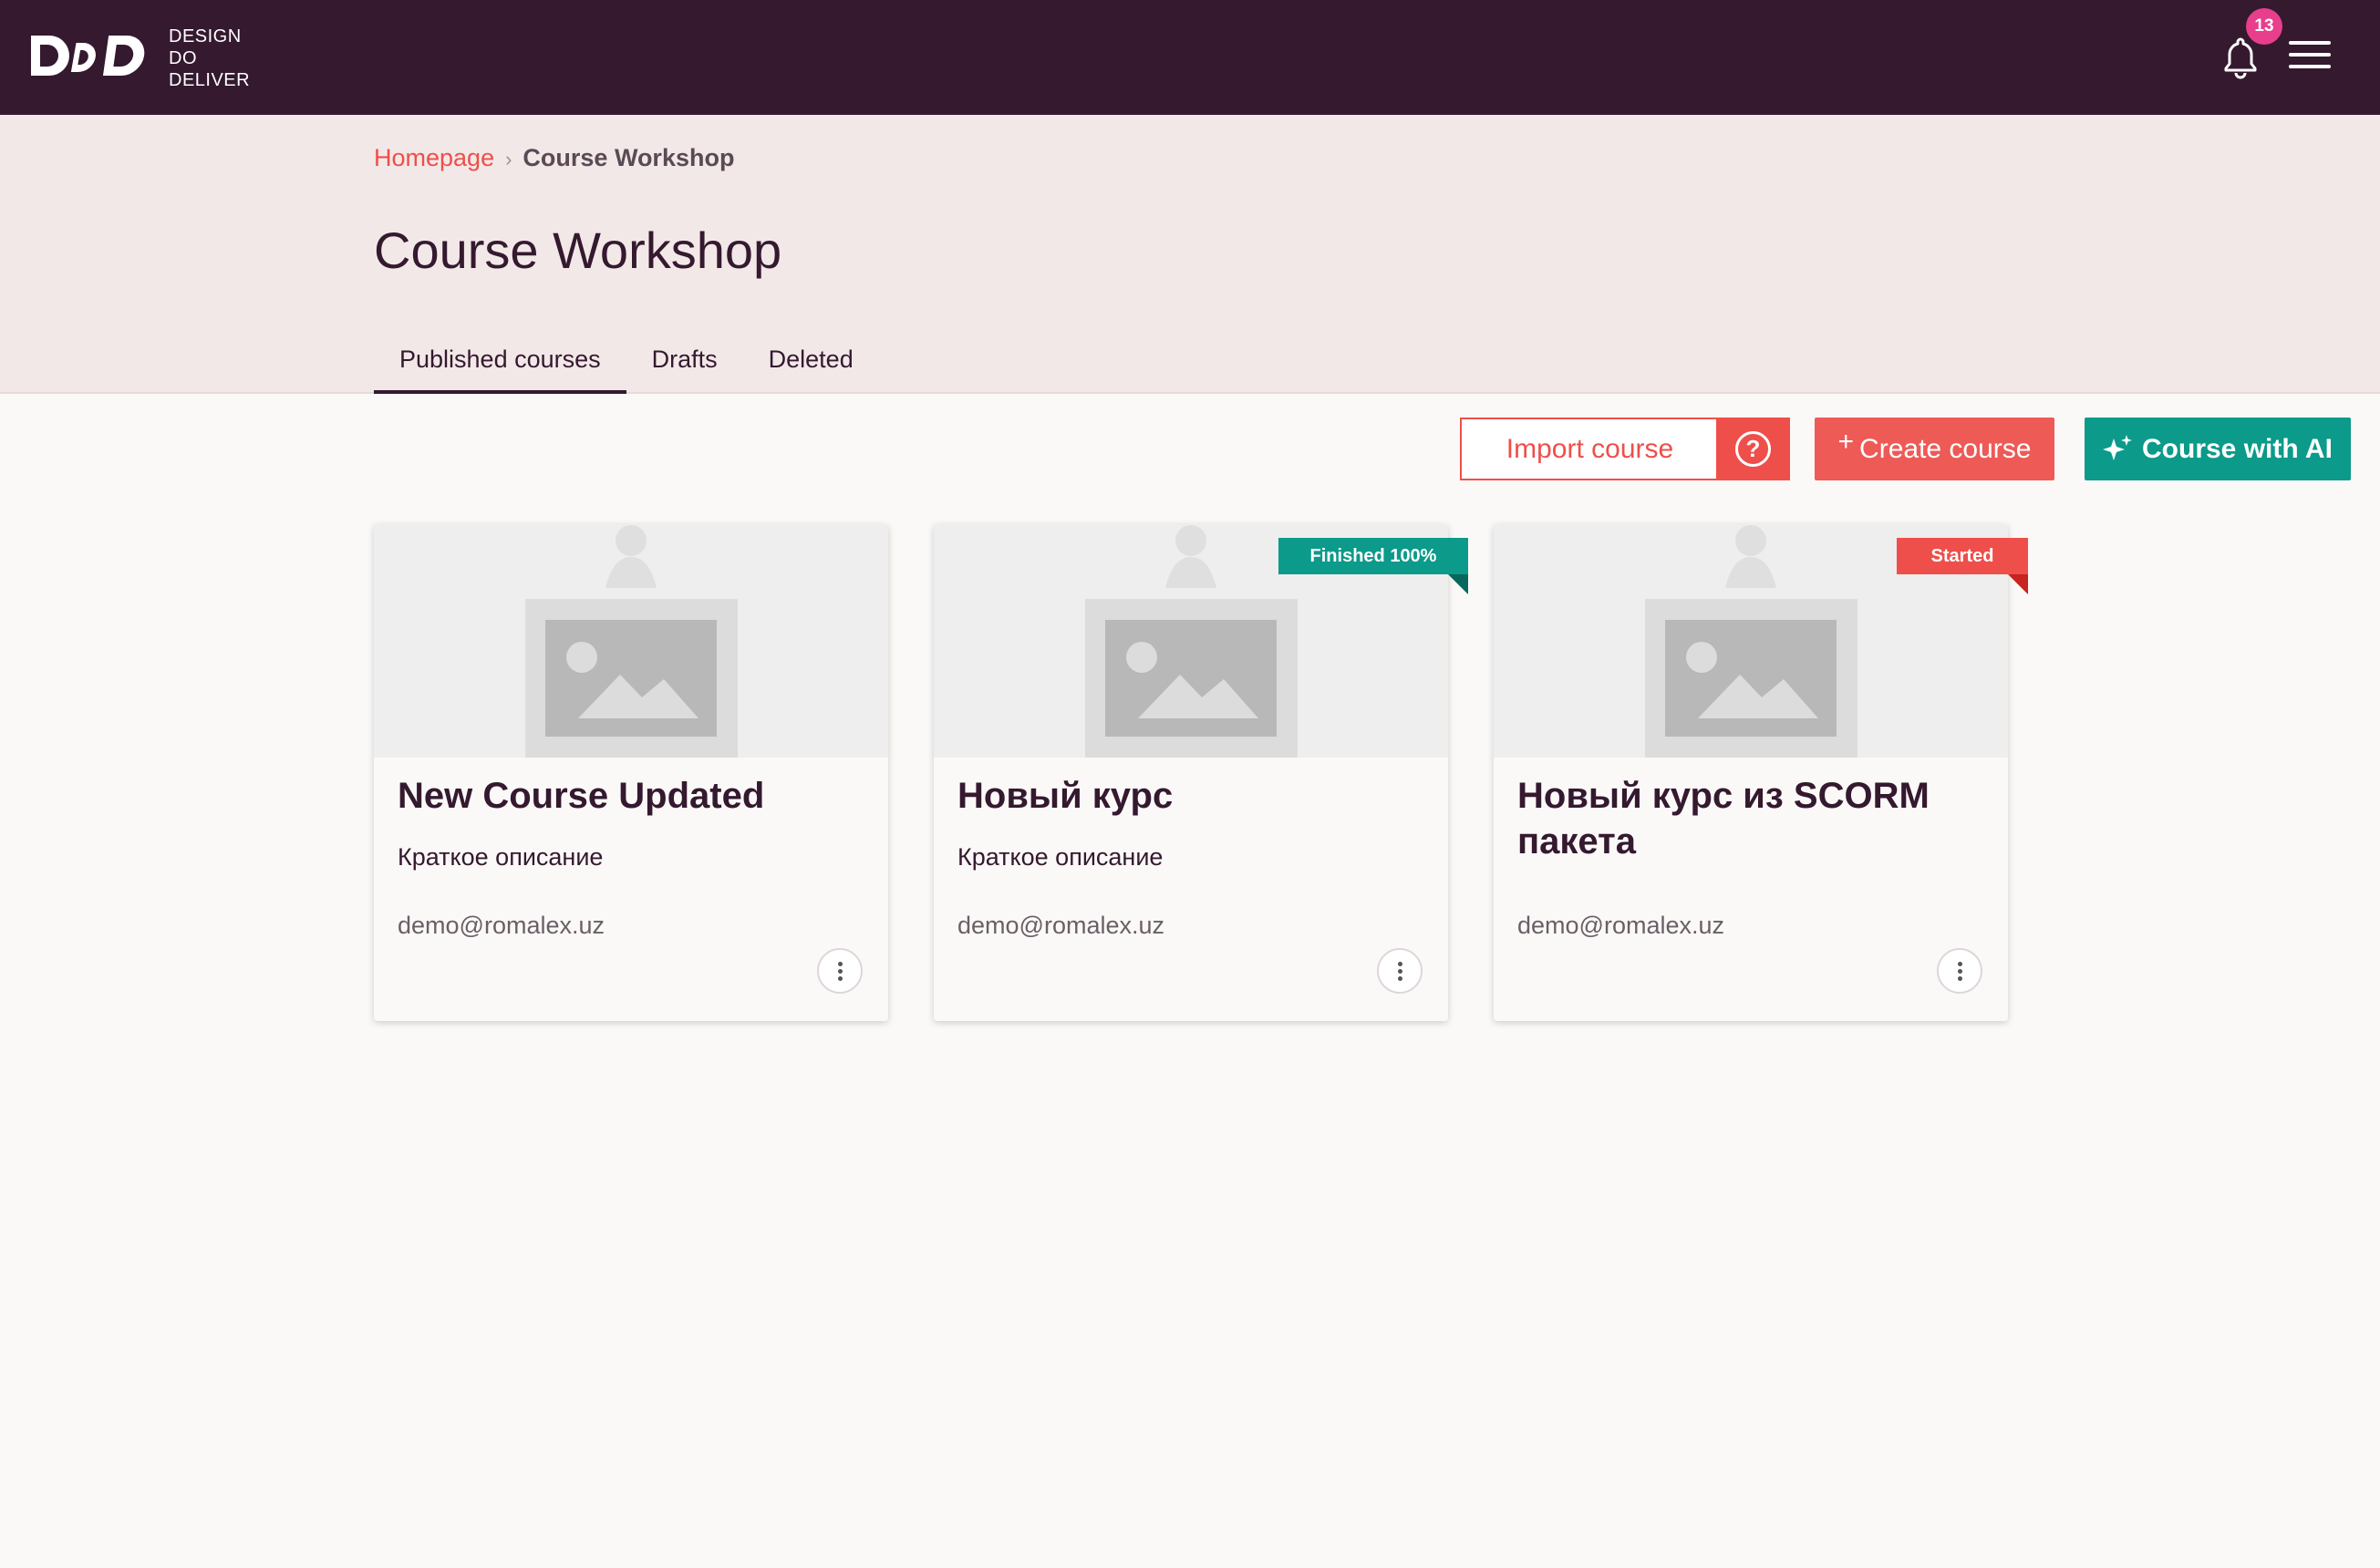 The image size is (2380, 1568). Describe the element at coordinates (183, 58) in the screenshot. I see `logo-line-do: DO` at that location.